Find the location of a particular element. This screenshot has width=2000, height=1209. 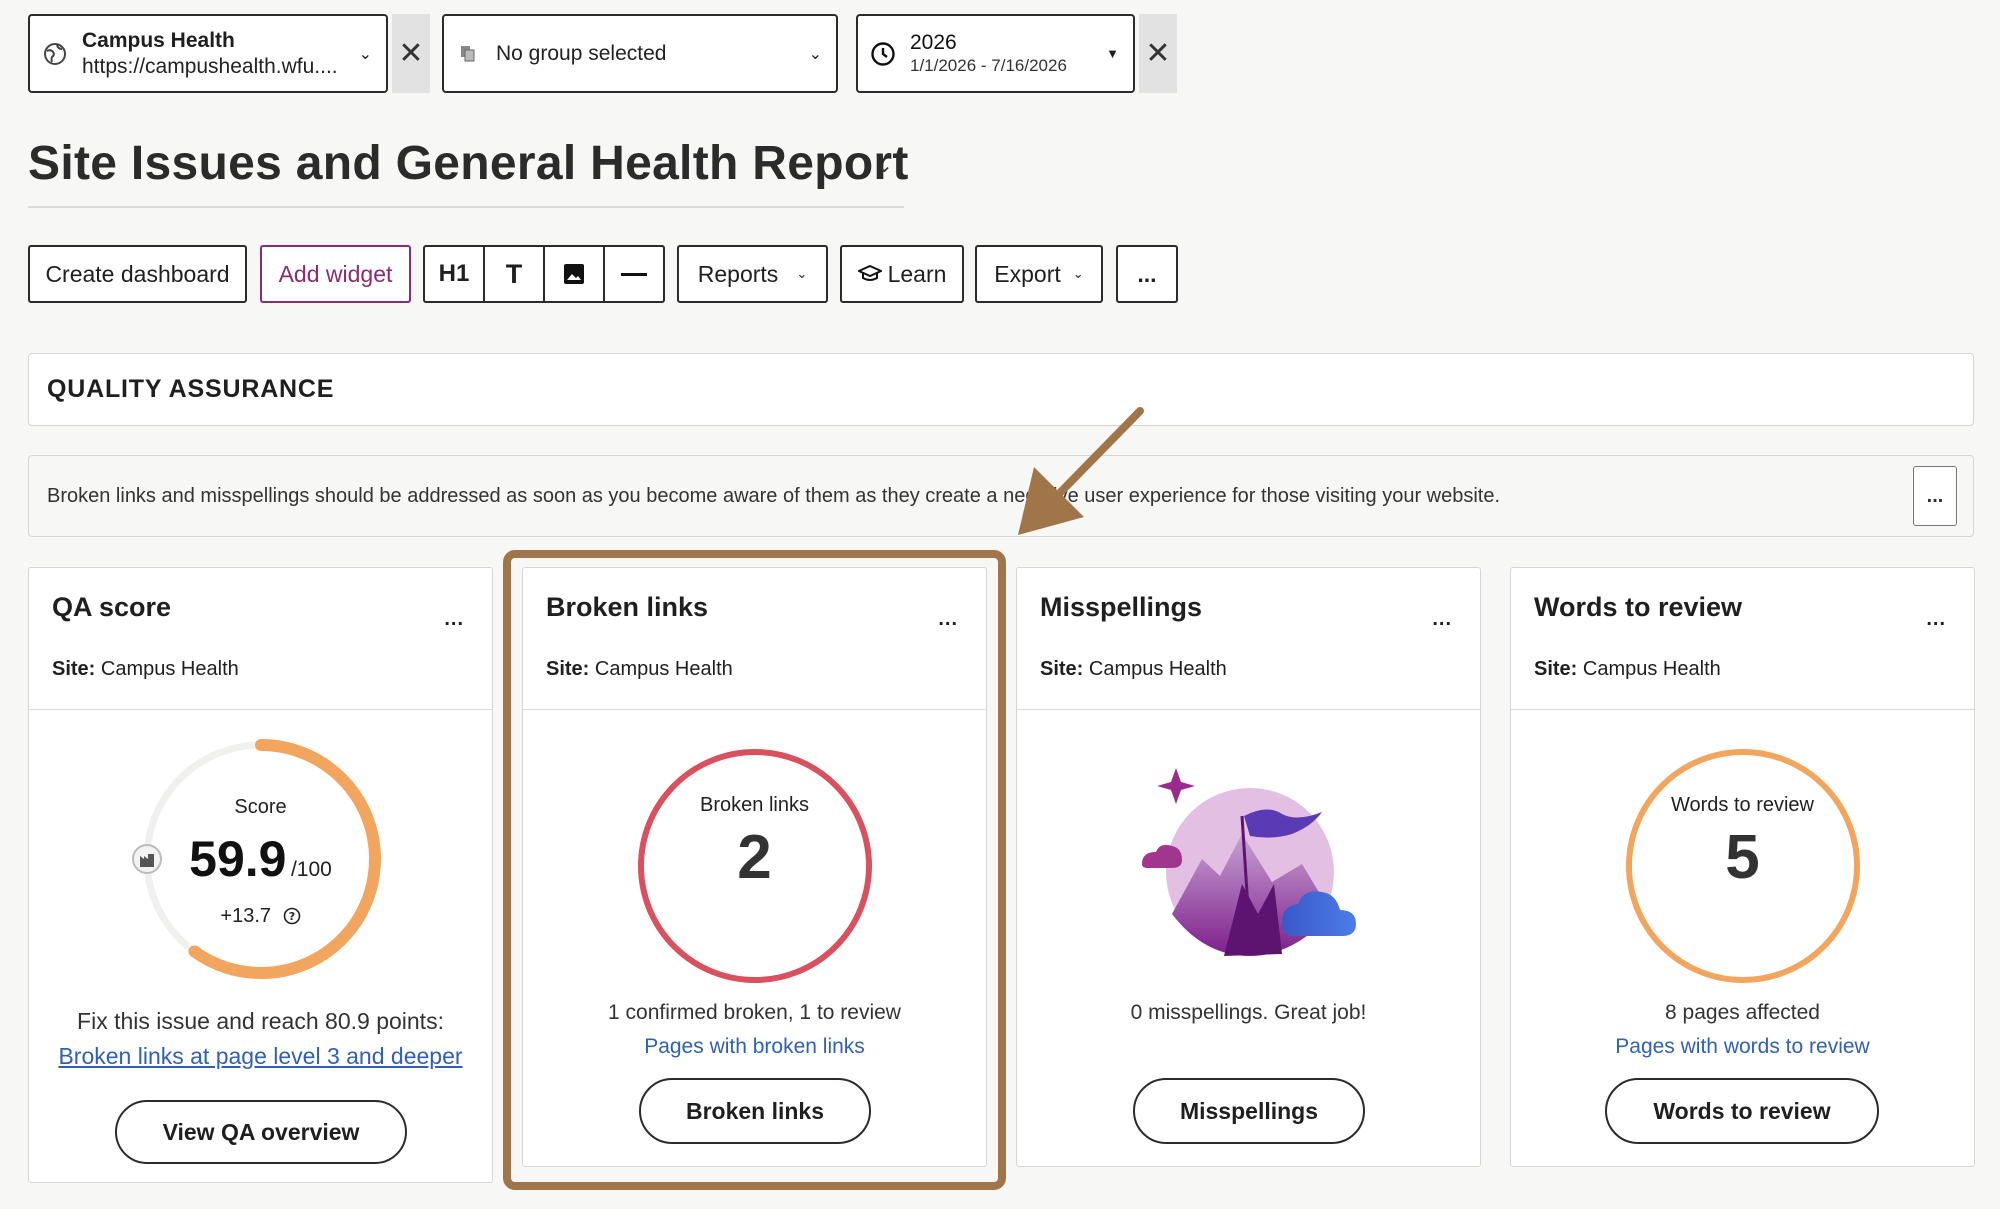

pages-affected: 8 pages affected is located at coordinates (1742, 1012).